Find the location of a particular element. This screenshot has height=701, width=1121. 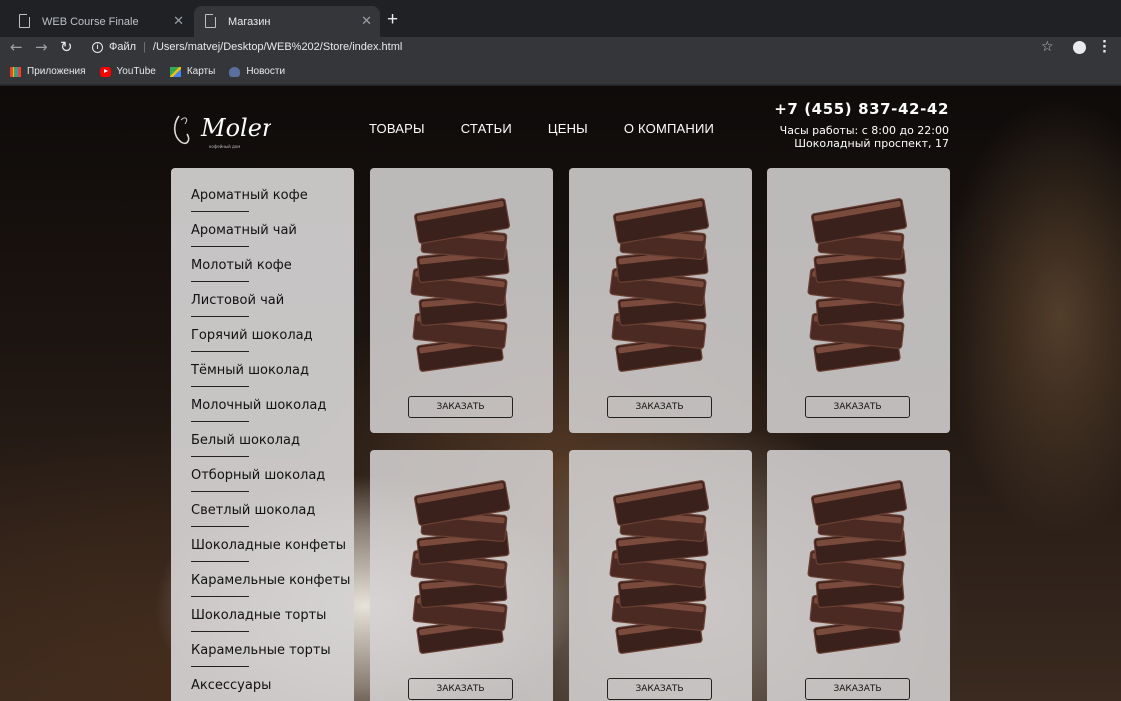

news-icon is located at coordinates (235, 71).